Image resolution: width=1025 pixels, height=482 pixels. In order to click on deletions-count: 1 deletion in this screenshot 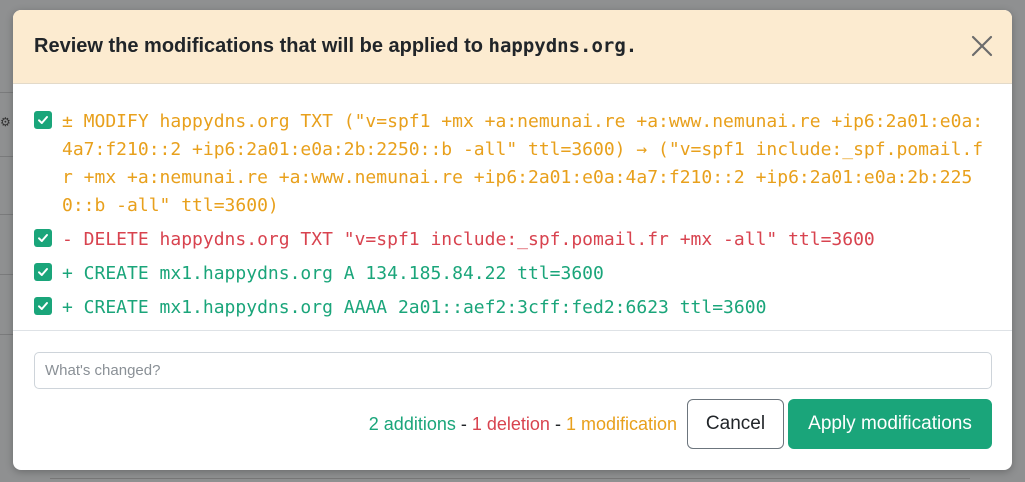, I will do `click(510, 423)`.